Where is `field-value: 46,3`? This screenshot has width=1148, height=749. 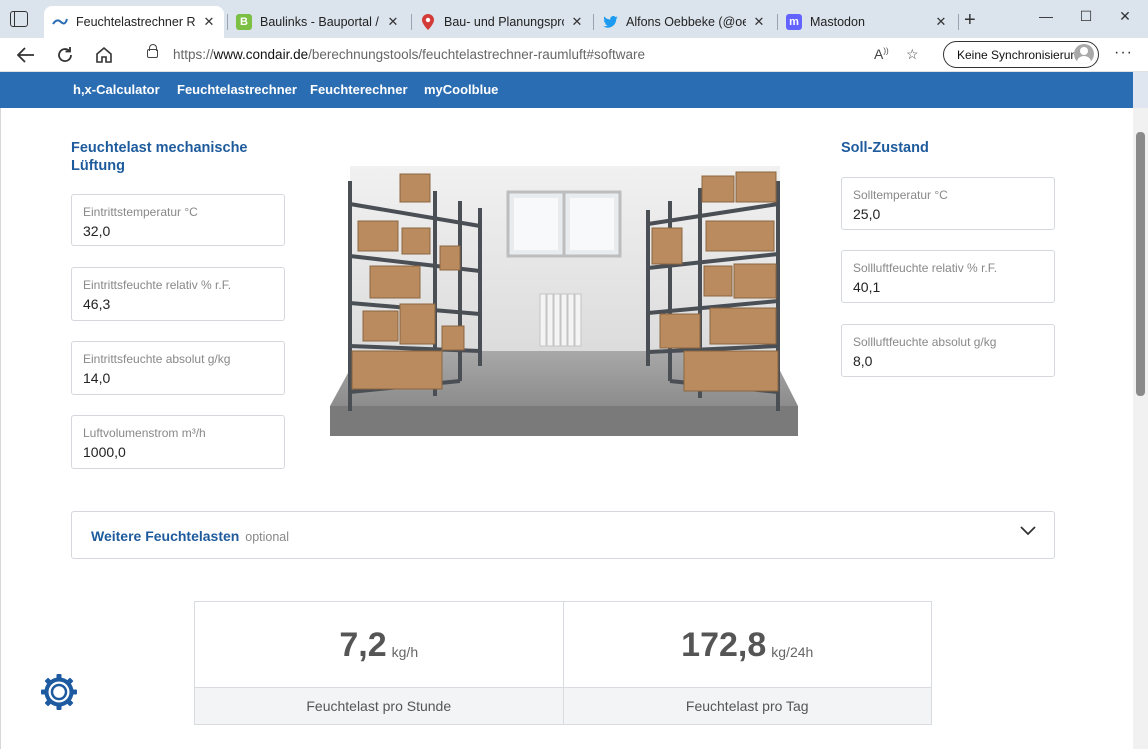
field-value: 46,3 is located at coordinates (178, 304).